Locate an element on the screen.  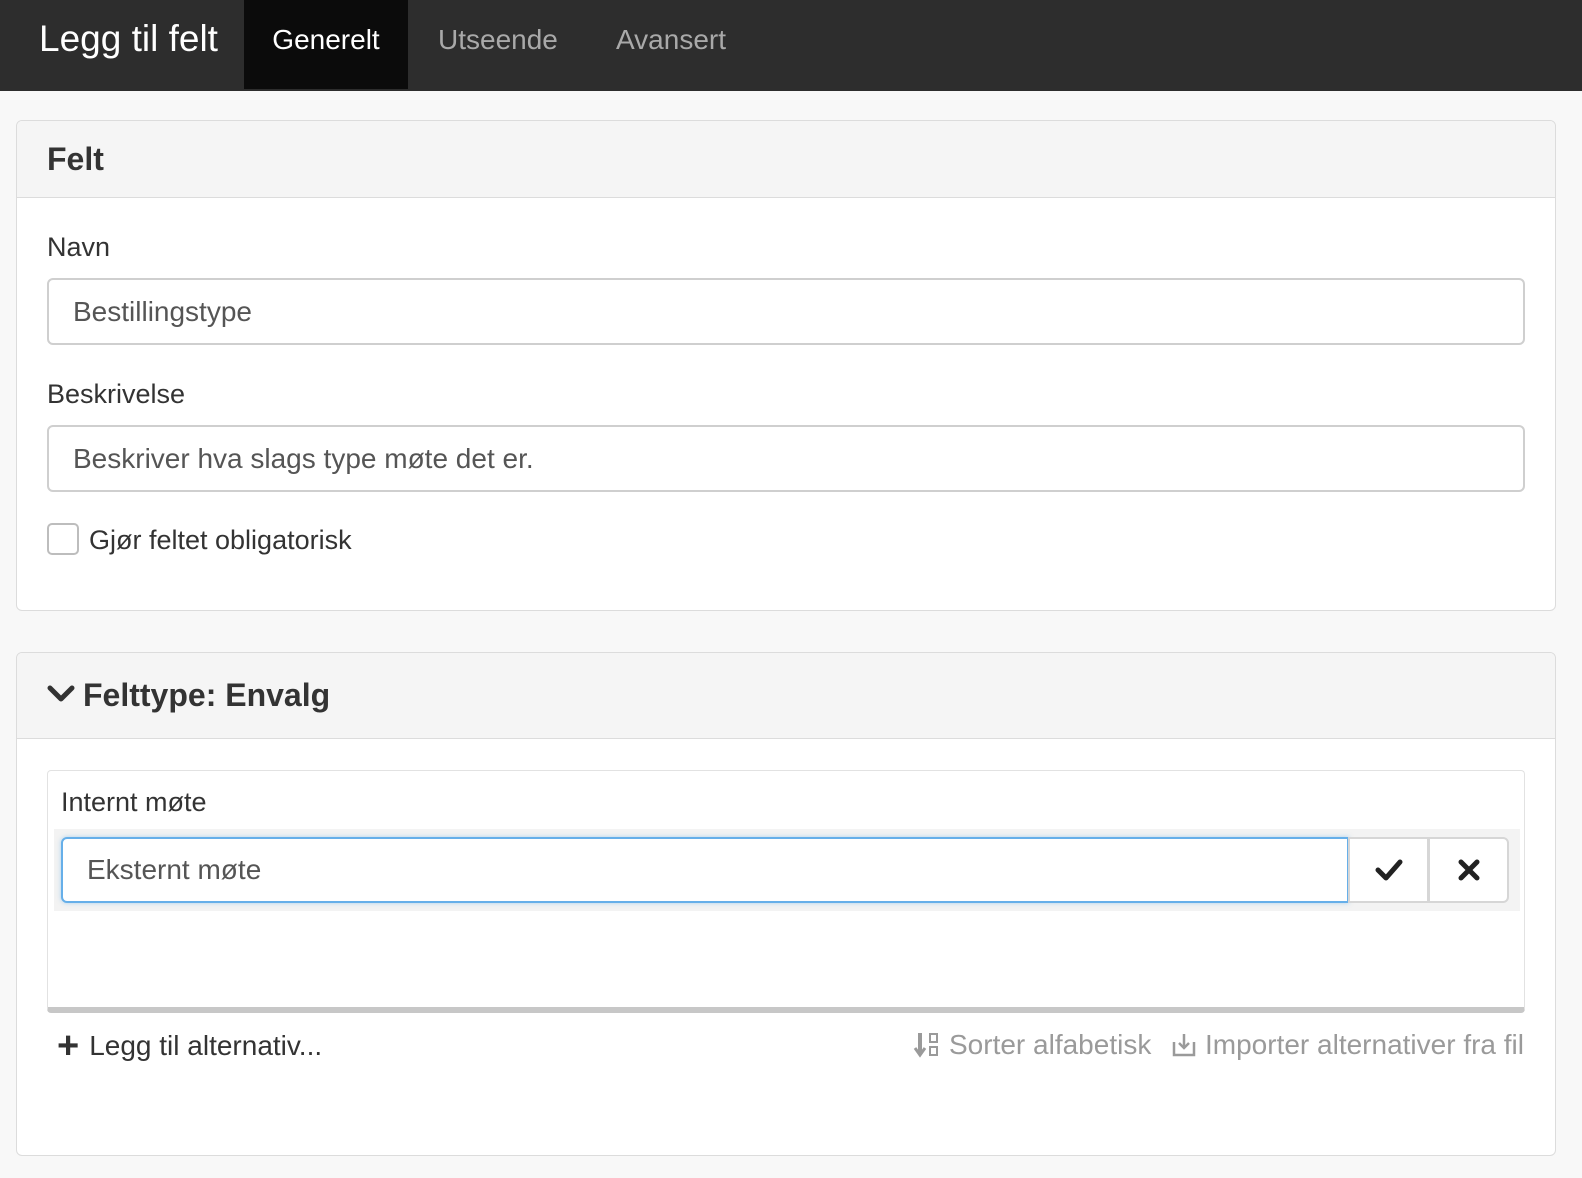
import-label: Importer alternativer fra fil is located at coordinates (1364, 1044).